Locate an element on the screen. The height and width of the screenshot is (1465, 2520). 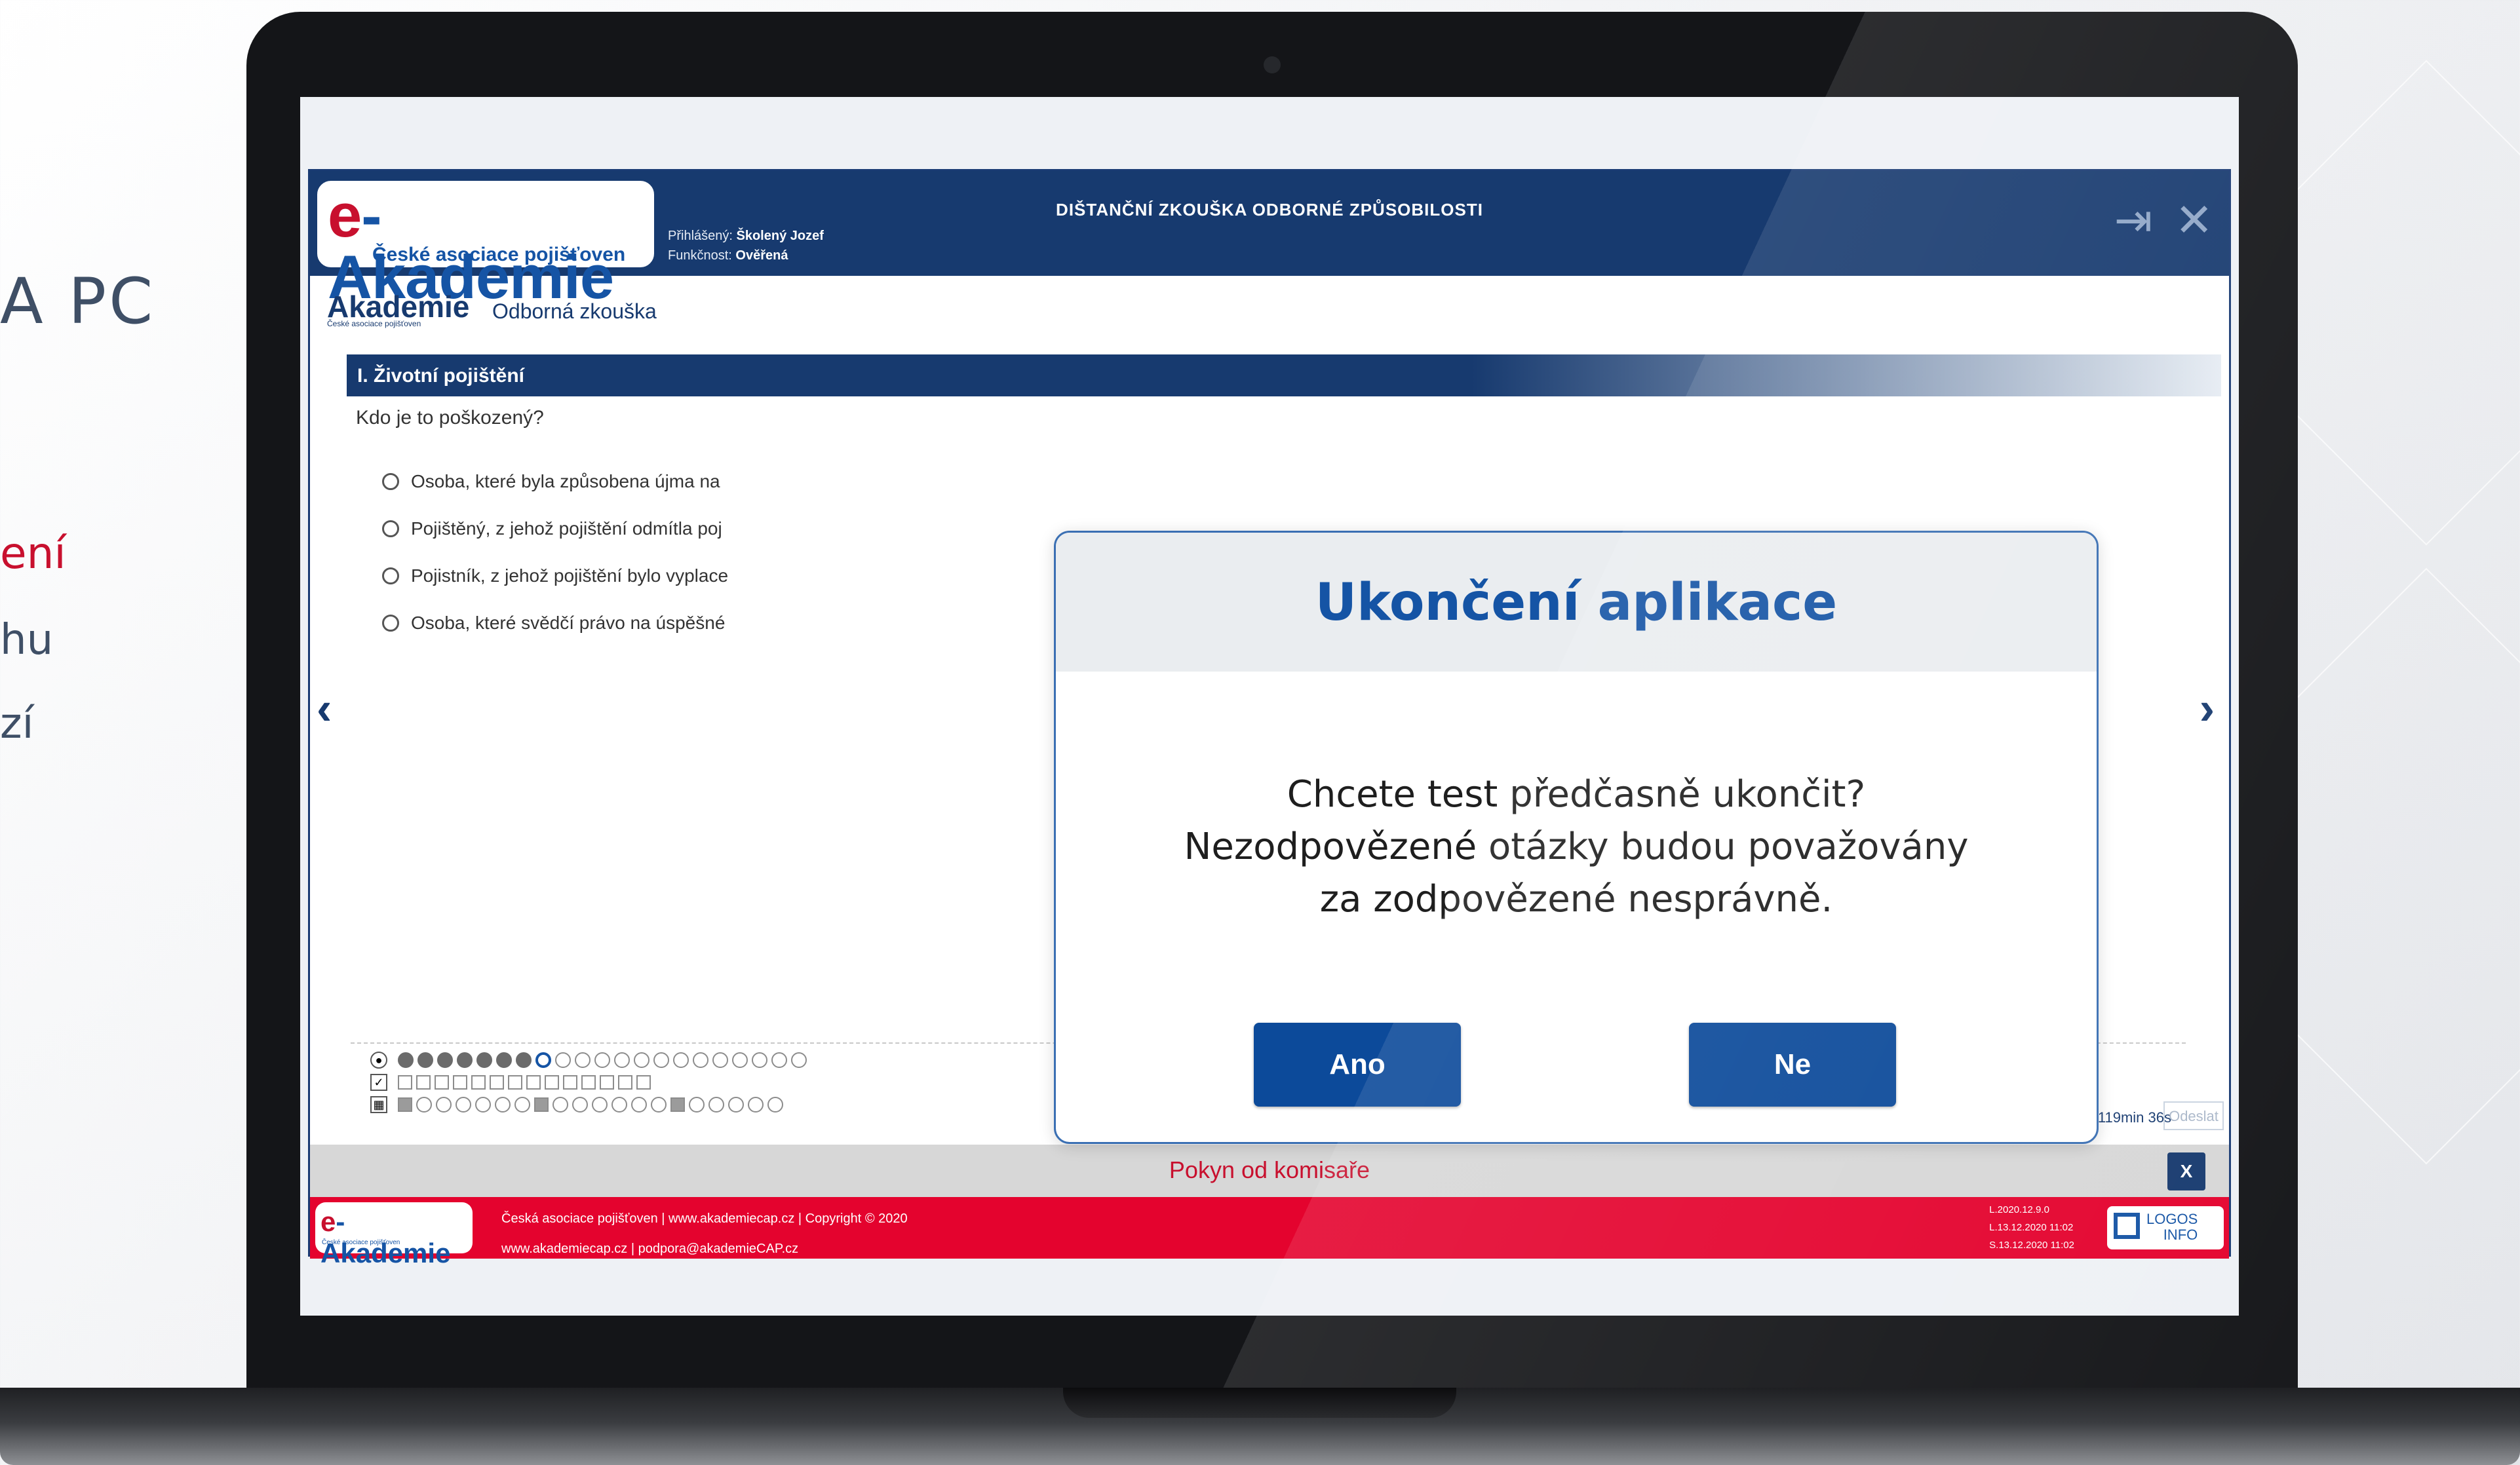
yes-button: Ano is located at coordinates (1357, 1065).